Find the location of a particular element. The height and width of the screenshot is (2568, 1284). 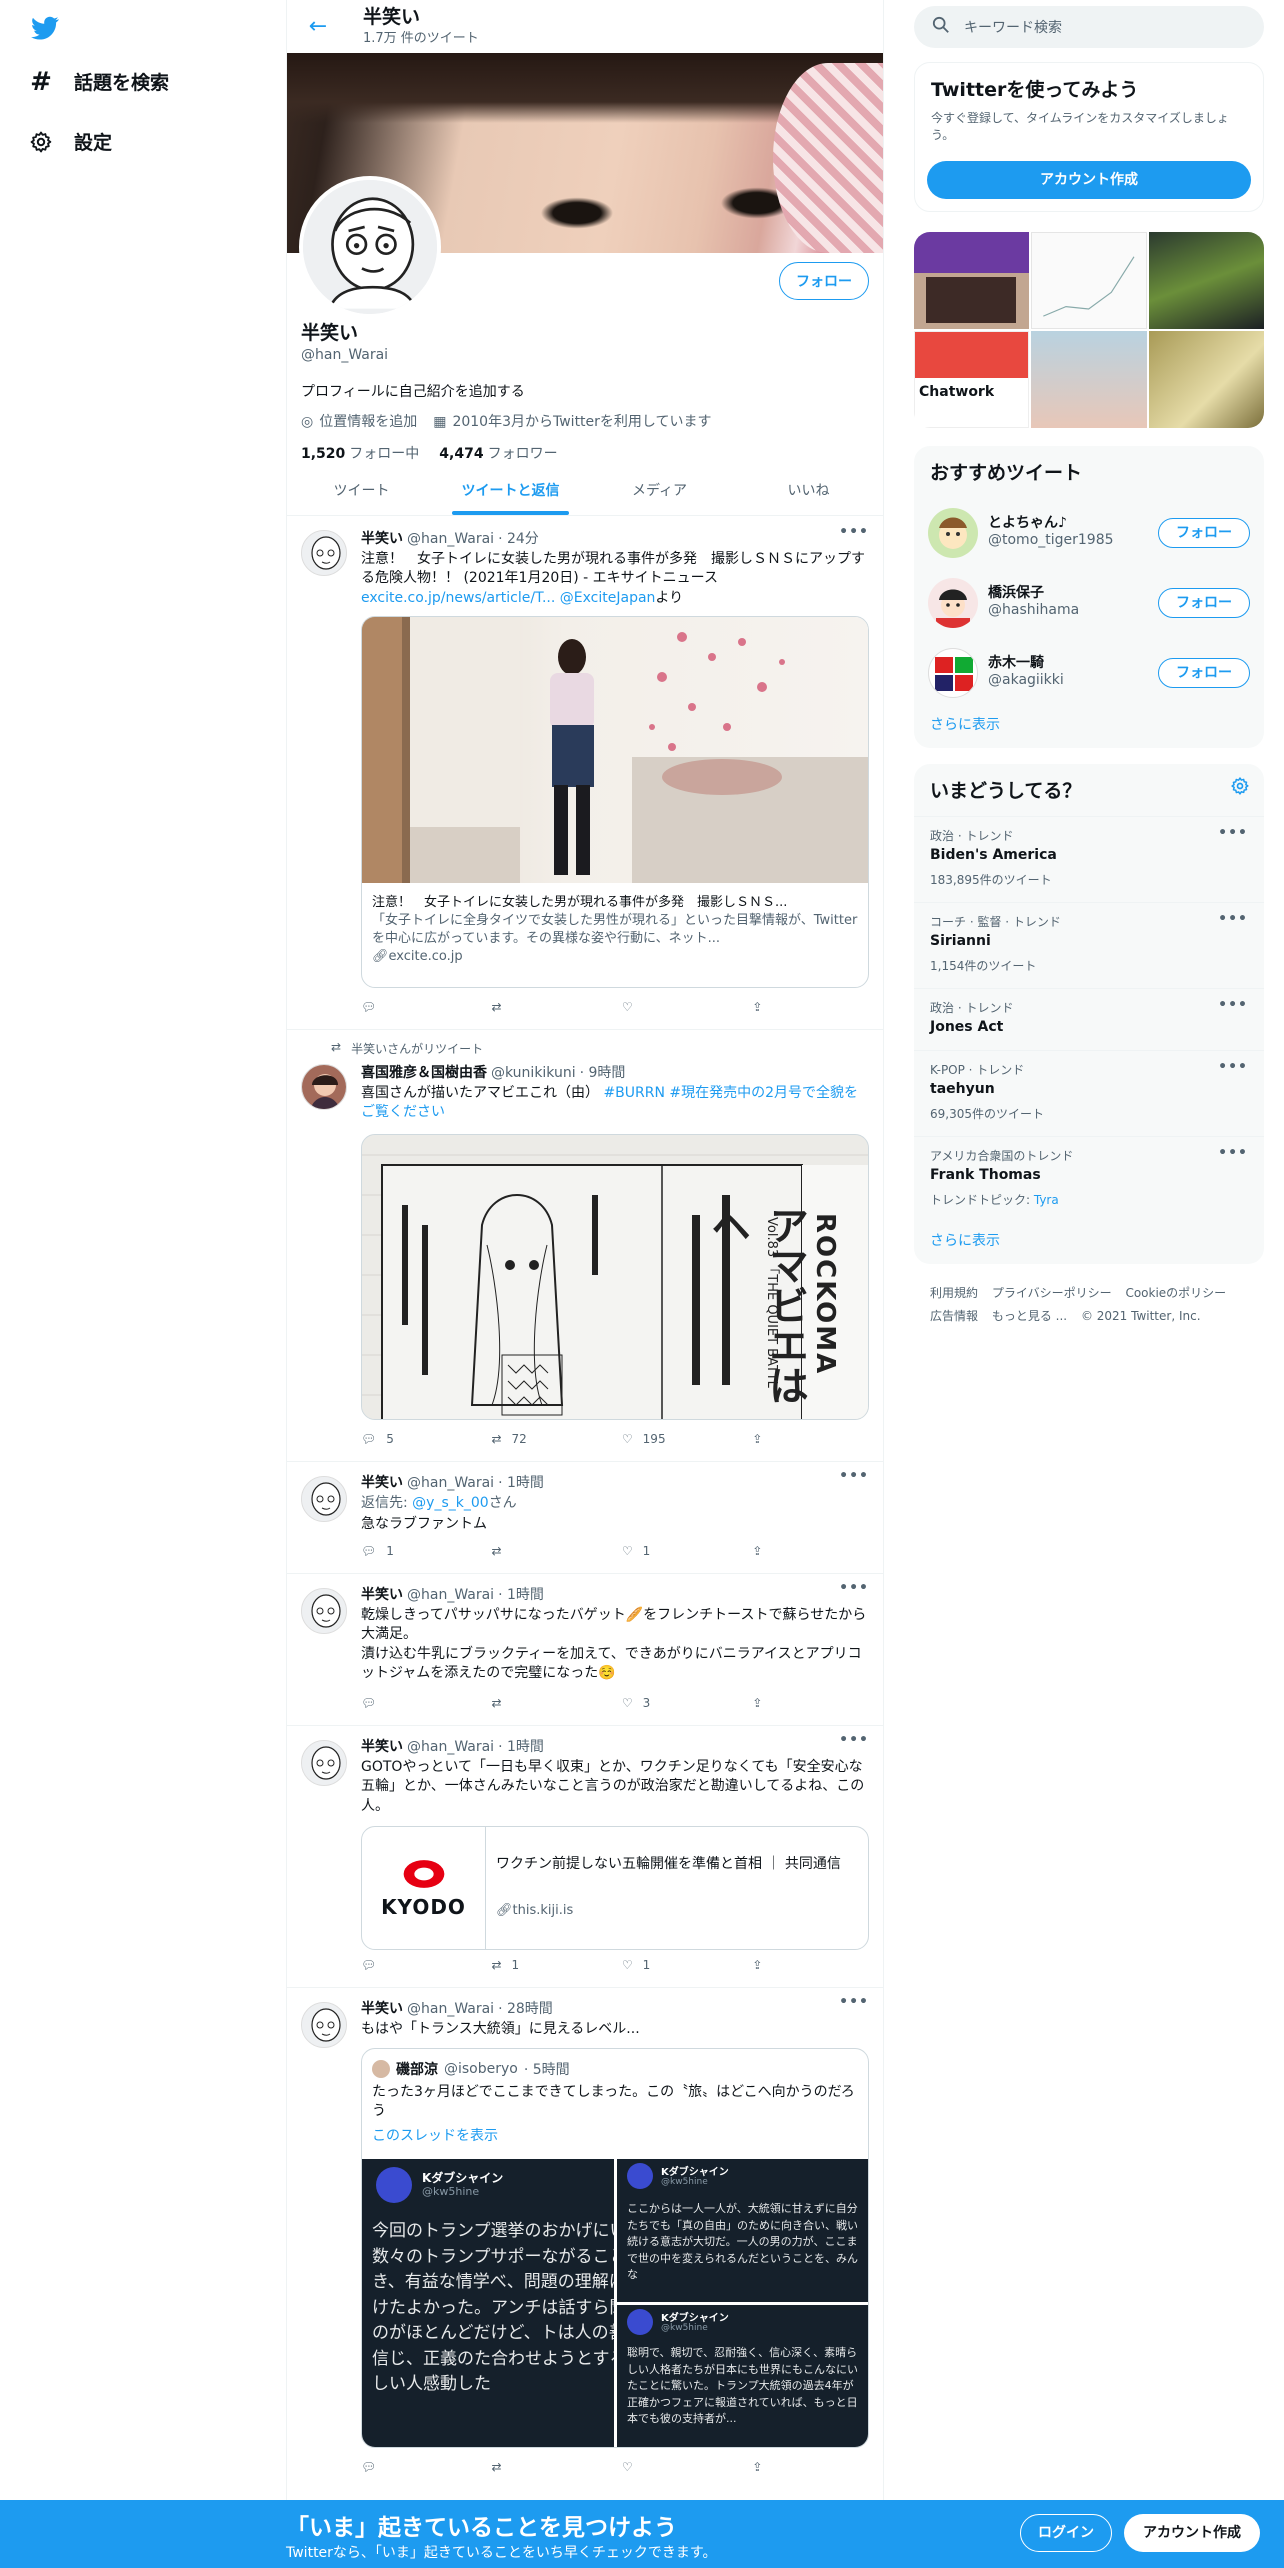

nav-explore: # 話題を検索 is located at coordinates (98, 82).